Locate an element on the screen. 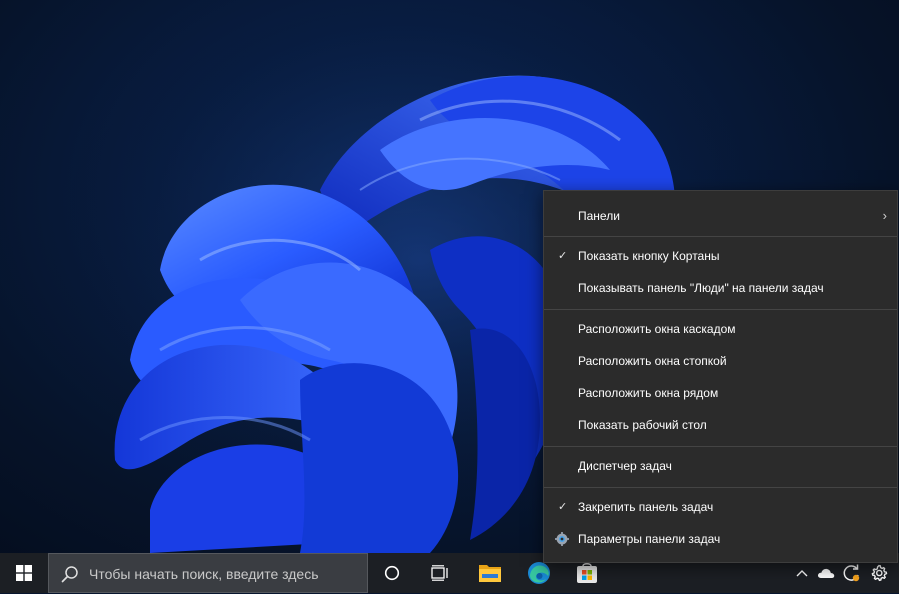  menu-item-label: Расположить окна каскадом is located at coordinates (657, 329).